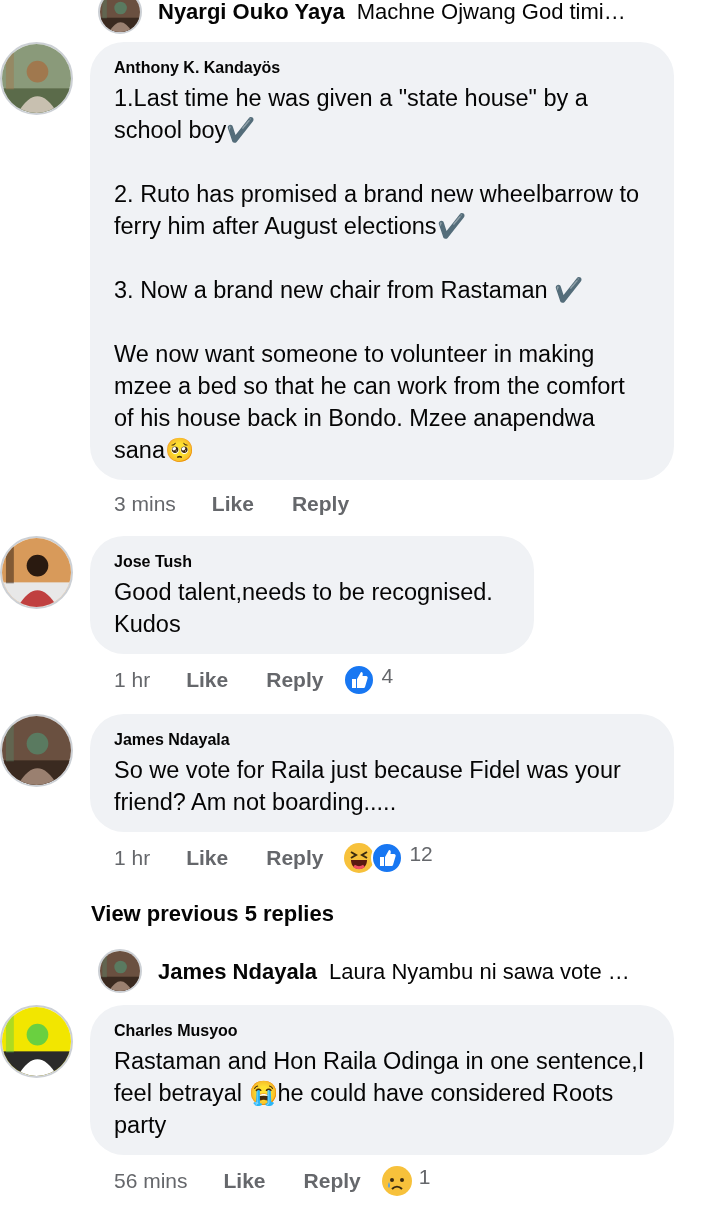 The width and height of the screenshot is (702, 1213). I want to click on comment-text: Rastaman and Hon Raila Odinga in one sentence,I feel betrayal 😭he could have considered Roots party, so click(380, 1093).